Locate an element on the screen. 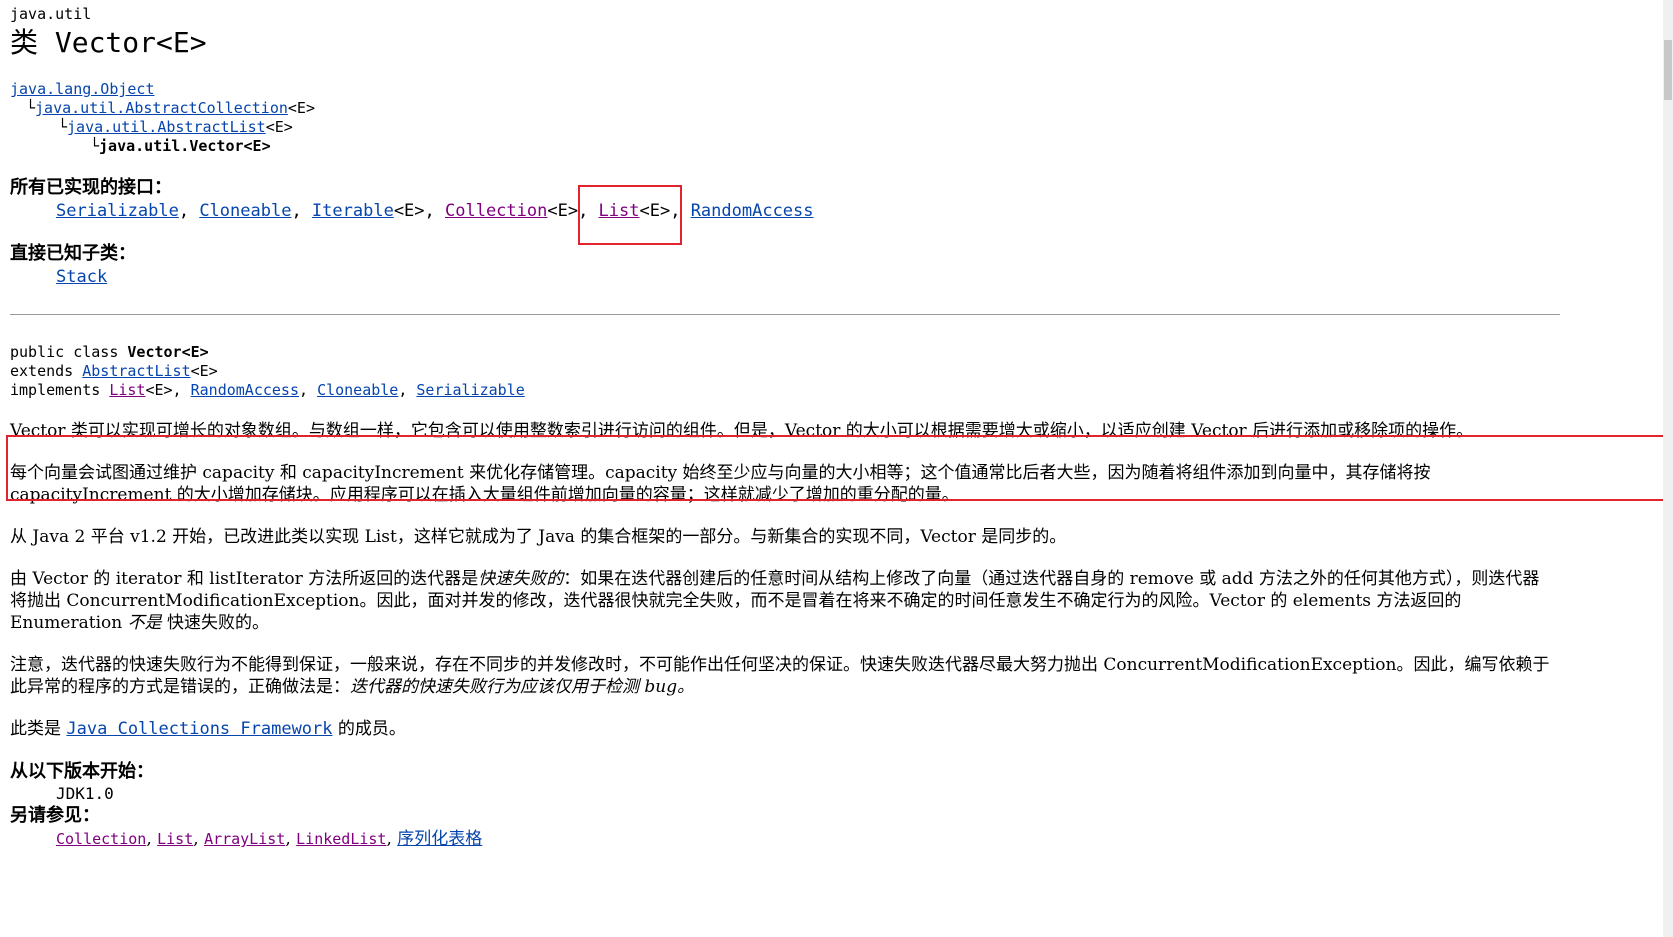 Image resolution: width=1673 pixels, height=937 pixels. class-title: 类 Vector<E> is located at coordinates (108, 42).